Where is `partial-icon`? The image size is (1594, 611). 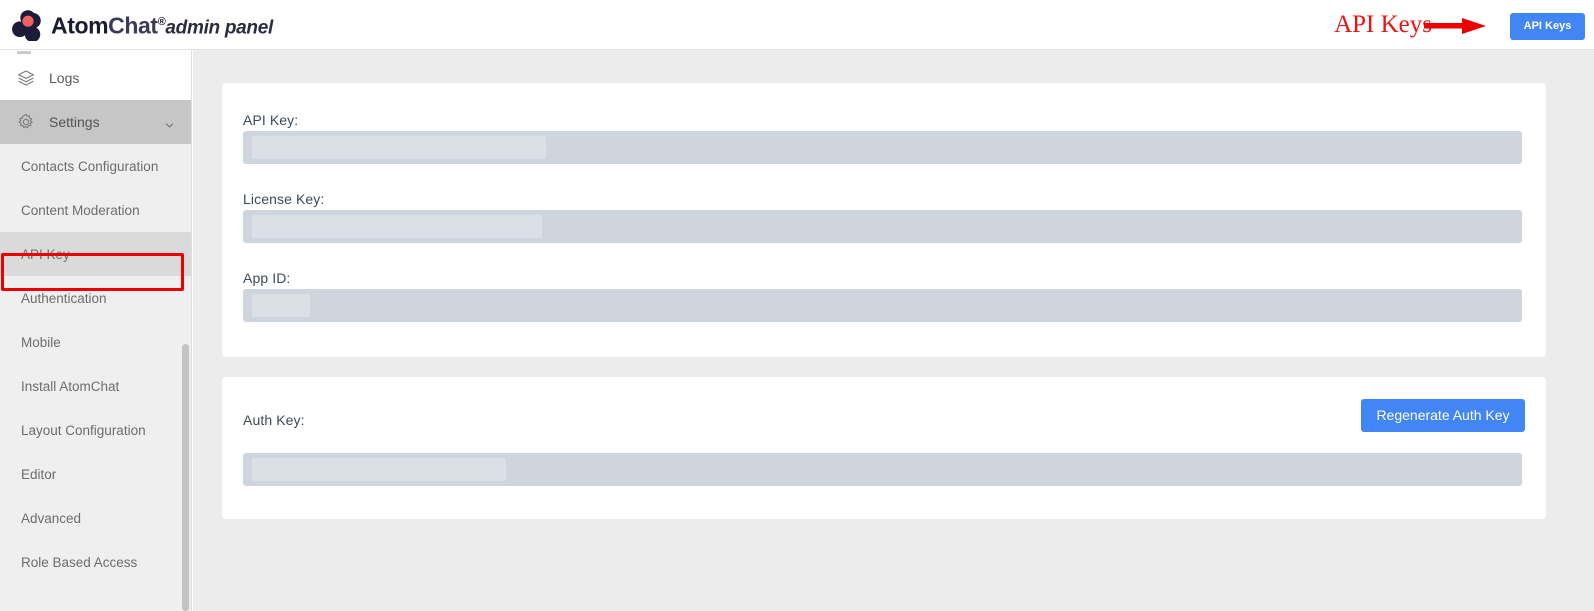
partial-icon is located at coordinates (24, 52).